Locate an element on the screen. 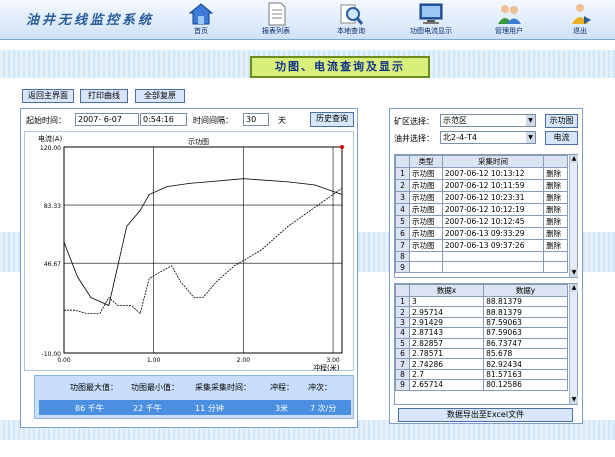 The width and height of the screenshot is (615, 457). well-select: 北2-4-T4 ▼ is located at coordinates (488, 137).